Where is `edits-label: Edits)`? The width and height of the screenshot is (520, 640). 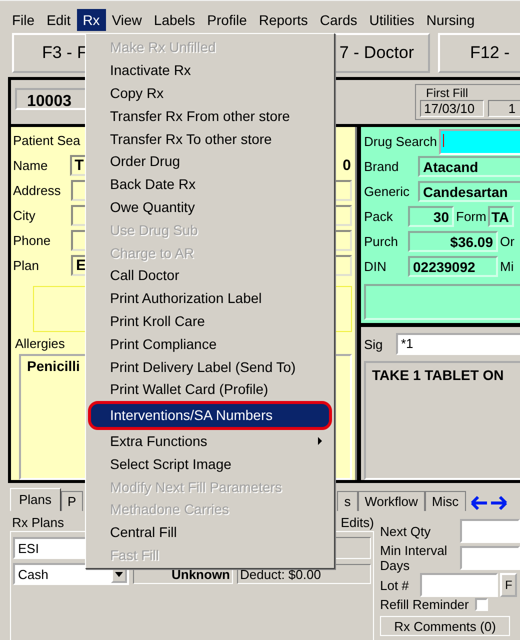 edits-label: Edits) is located at coordinates (357, 522).